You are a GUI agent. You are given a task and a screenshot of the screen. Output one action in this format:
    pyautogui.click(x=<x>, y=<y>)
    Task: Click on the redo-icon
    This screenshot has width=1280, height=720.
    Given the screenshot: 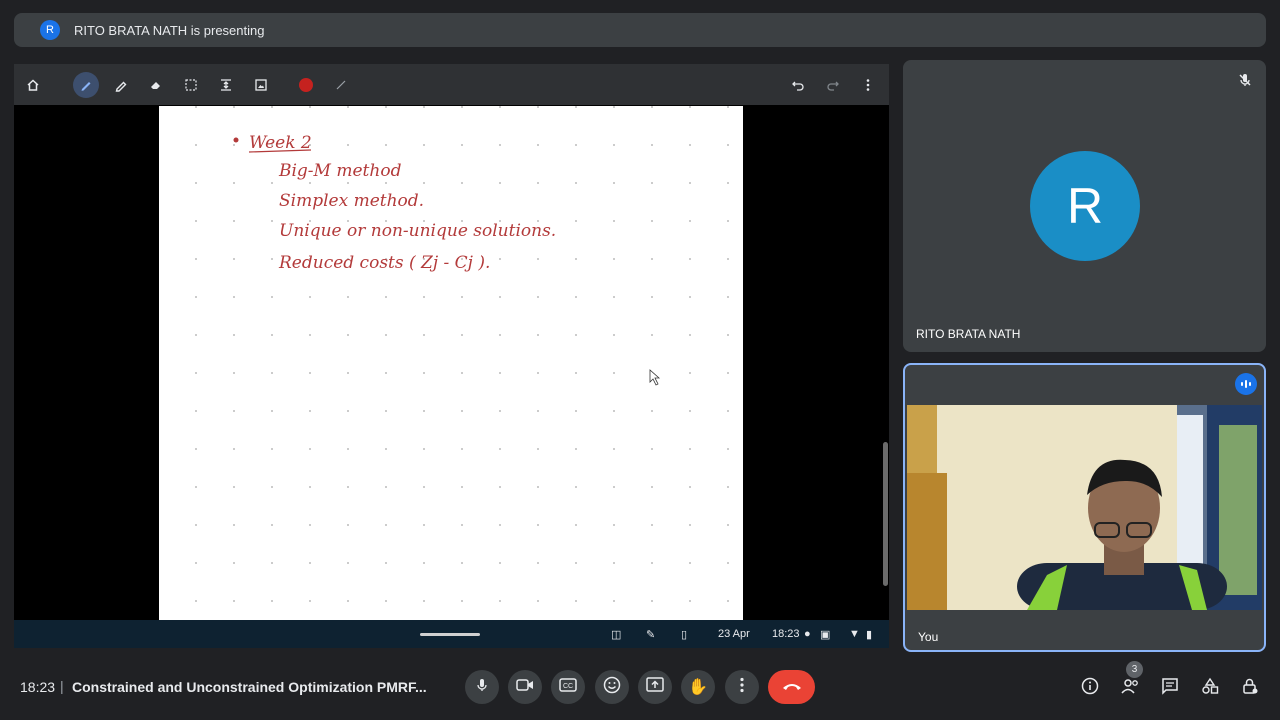 What is the action you would take?
    pyautogui.click(x=833, y=85)
    